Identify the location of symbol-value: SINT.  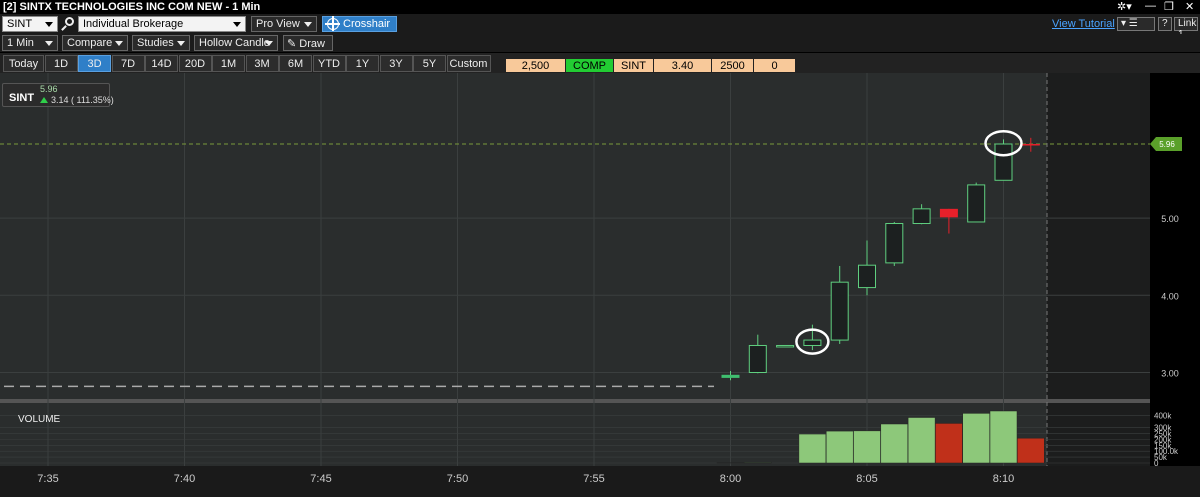
(20, 24).